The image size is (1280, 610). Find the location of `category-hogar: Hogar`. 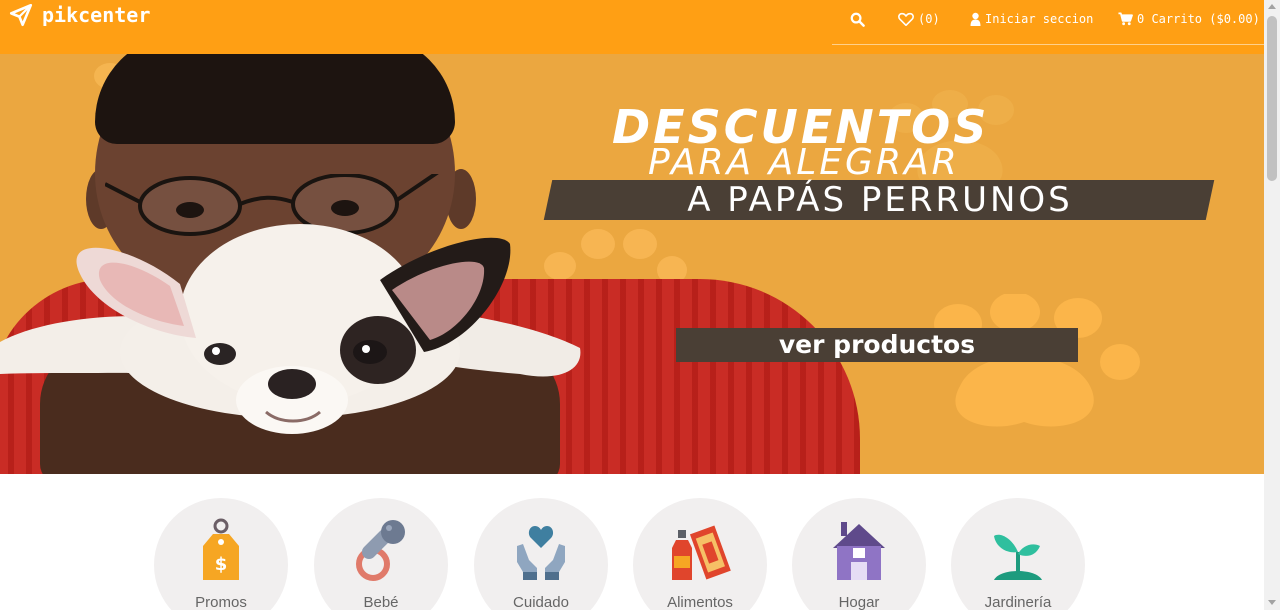

category-hogar: Hogar is located at coordinates (859, 554).